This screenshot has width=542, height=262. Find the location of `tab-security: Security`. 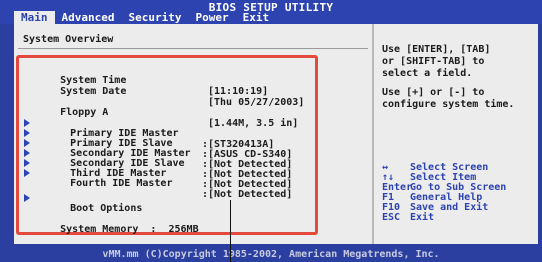

tab-security: Security is located at coordinates (154, 17).